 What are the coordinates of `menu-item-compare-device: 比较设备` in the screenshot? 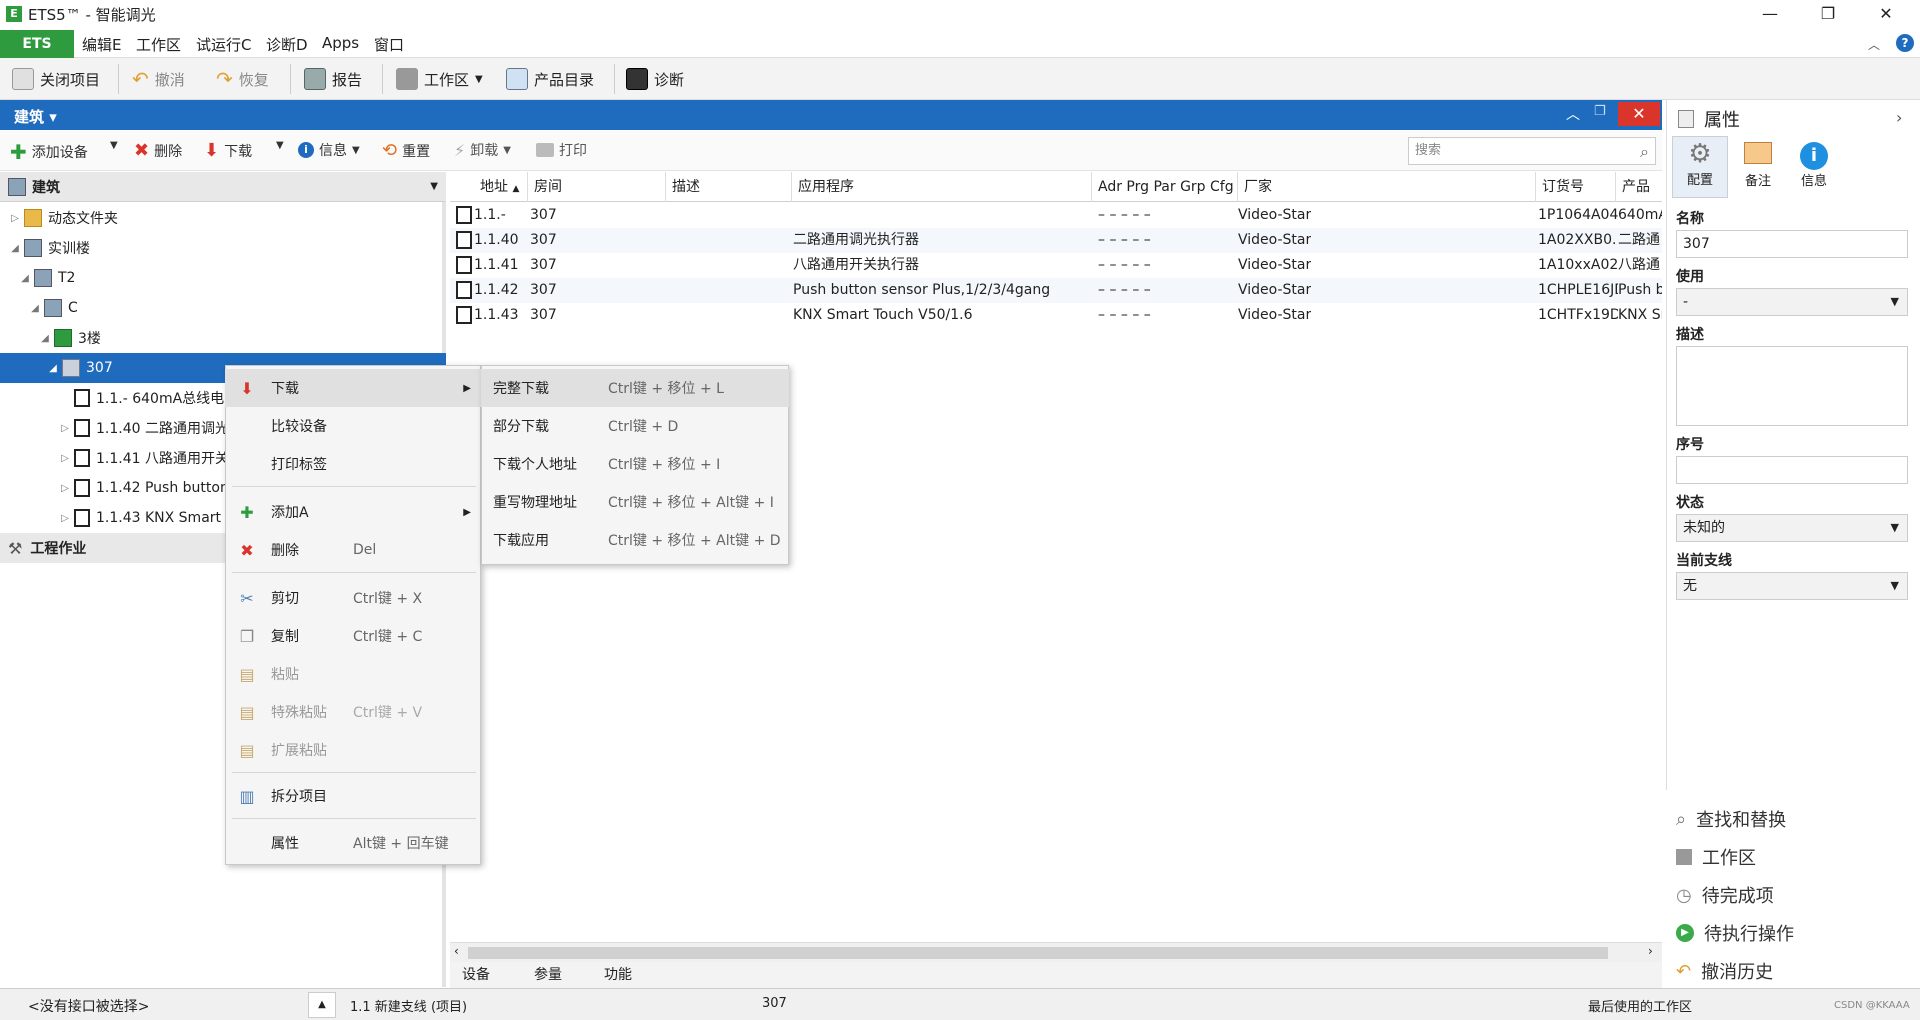 It's located at (353, 426).